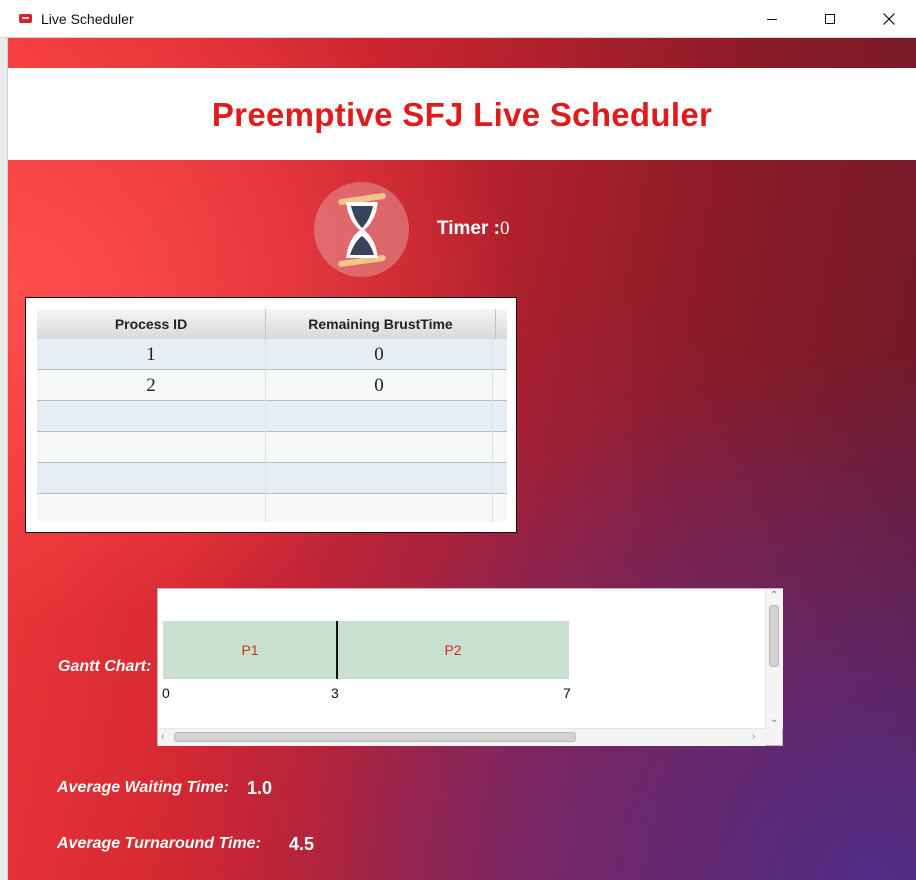  What do you see at coordinates (166, 693) in the screenshot?
I see `gantt-tick-label: 0` at bounding box center [166, 693].